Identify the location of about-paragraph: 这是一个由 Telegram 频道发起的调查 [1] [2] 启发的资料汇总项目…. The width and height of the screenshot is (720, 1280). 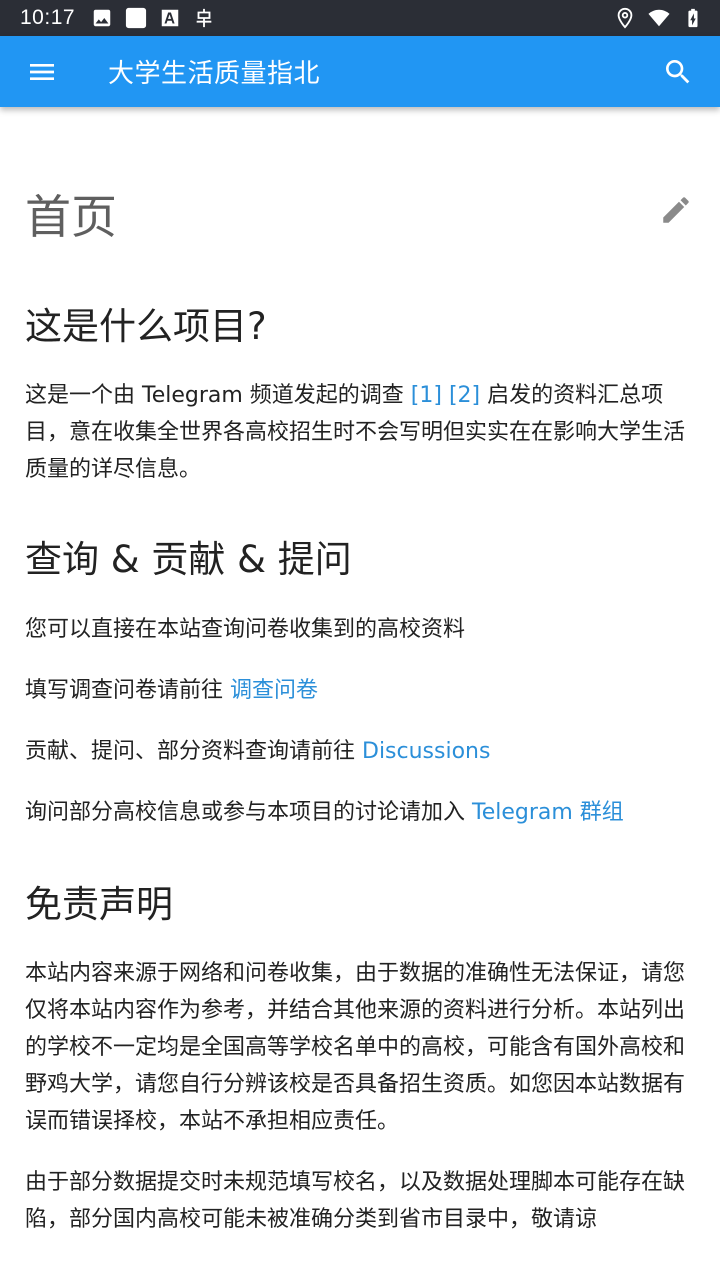
(360, 432).